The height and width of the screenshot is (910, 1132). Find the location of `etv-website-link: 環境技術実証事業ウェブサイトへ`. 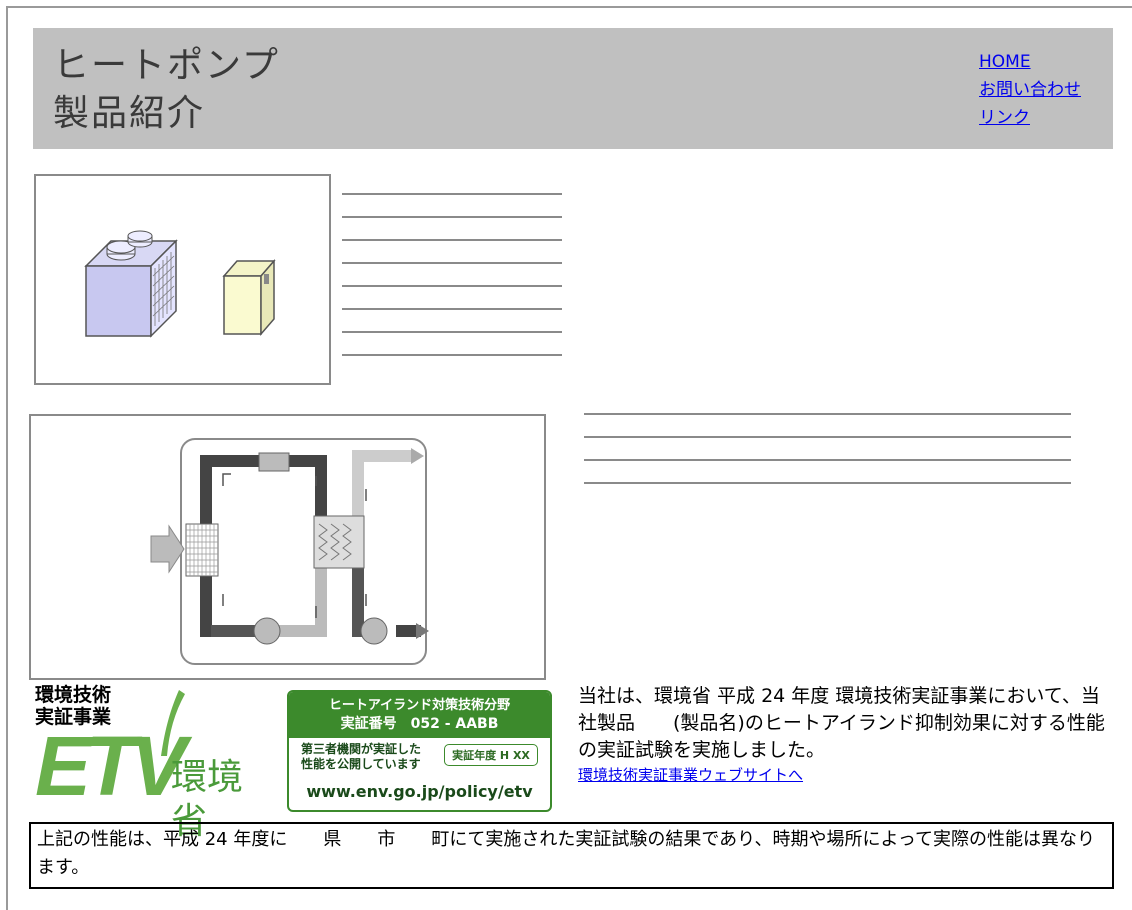

etv-website-link: 環境技術実証事業ウェブサイトへ is located at coordinates (843, 775).